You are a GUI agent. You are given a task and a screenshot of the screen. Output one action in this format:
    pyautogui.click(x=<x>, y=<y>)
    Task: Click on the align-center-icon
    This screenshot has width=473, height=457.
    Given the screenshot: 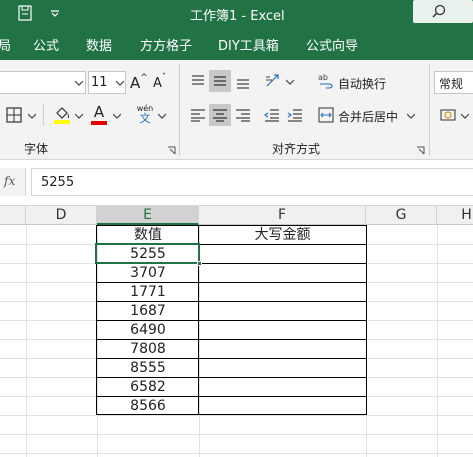 What is the action you would take?
    pyautogui.click(x=220, y=115)
    